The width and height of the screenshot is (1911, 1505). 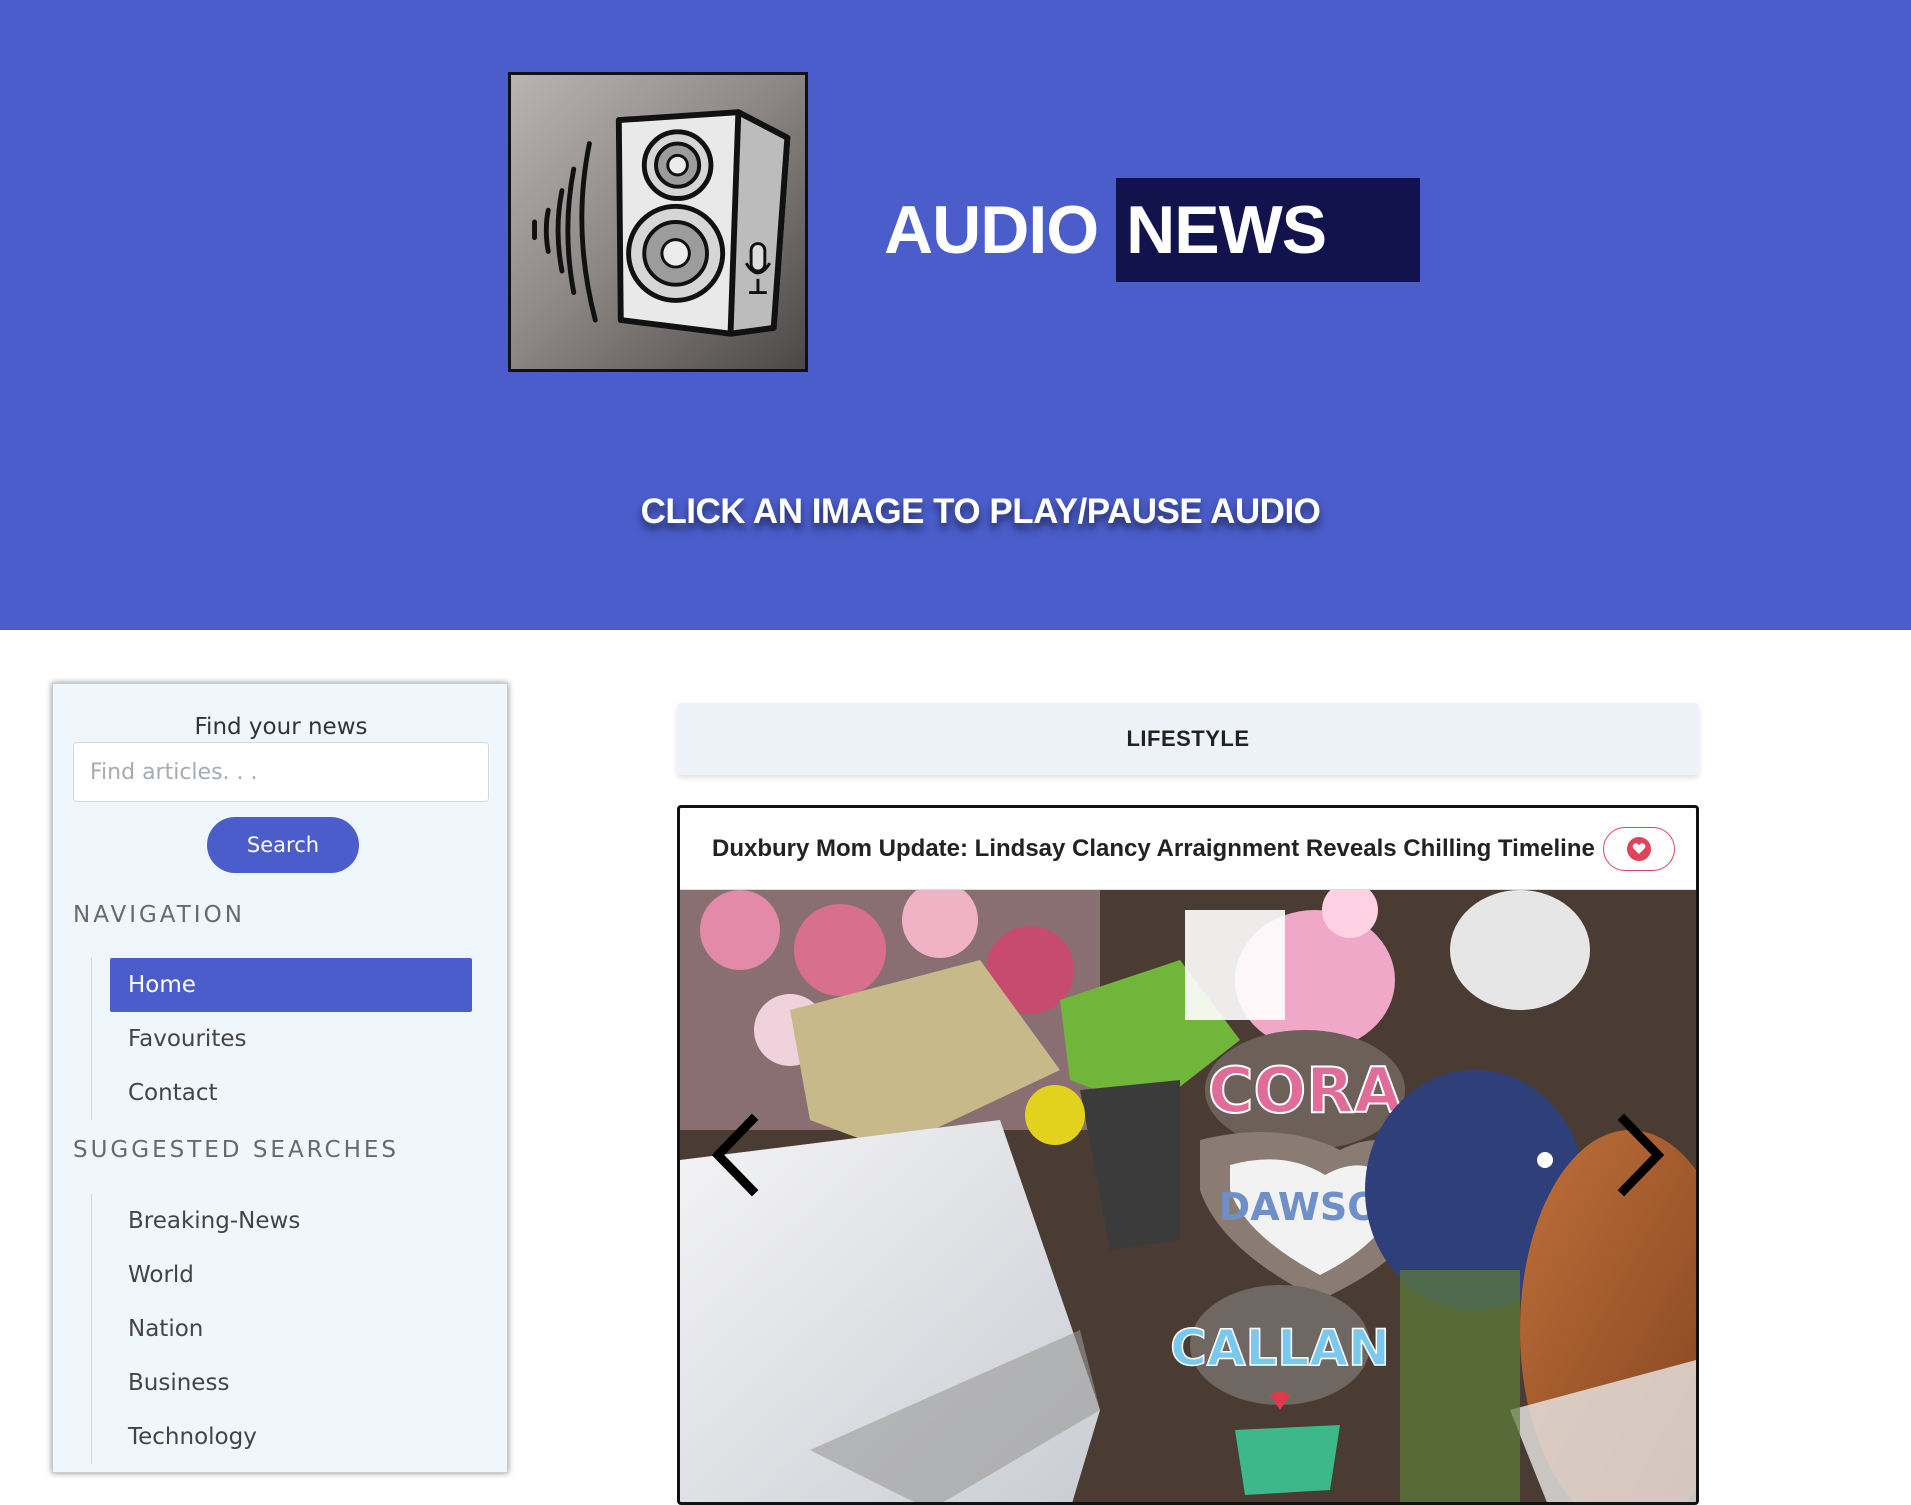 What do you see at coordinates (1268, 230) in the screenshot?
I see `brand-news-text: NEWS` at bounding box center [1268, 230].